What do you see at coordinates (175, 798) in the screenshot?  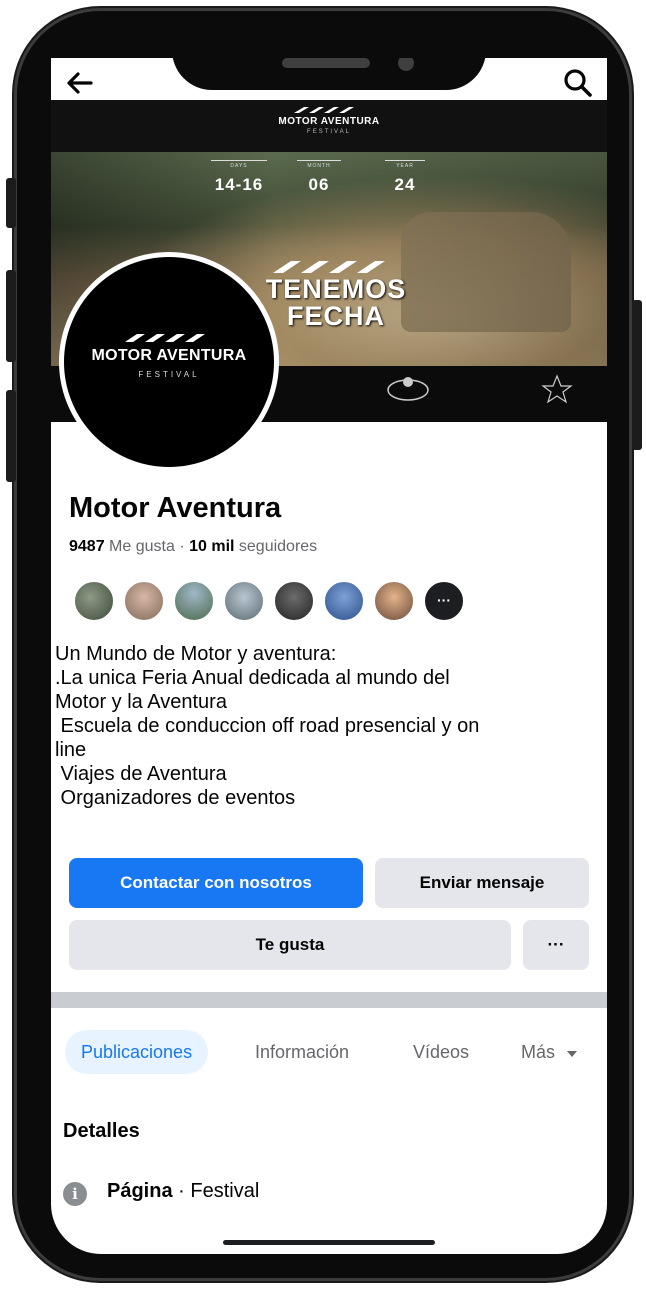 I see `bio-line: Organizadores de eventos` at bounding box center [175, 798].